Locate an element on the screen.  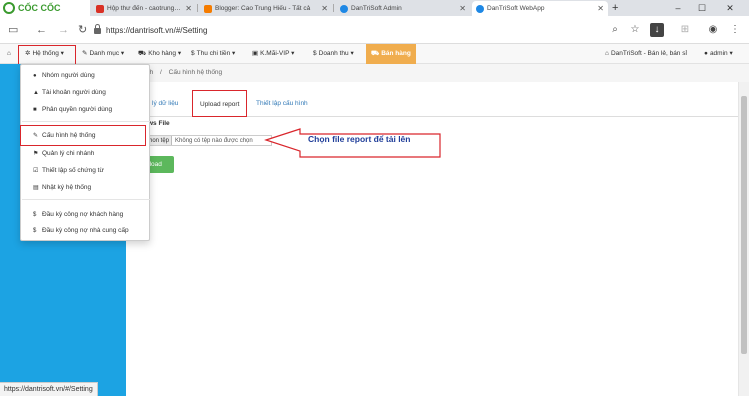
forward-icon: → is located at coordinates (63, 30).